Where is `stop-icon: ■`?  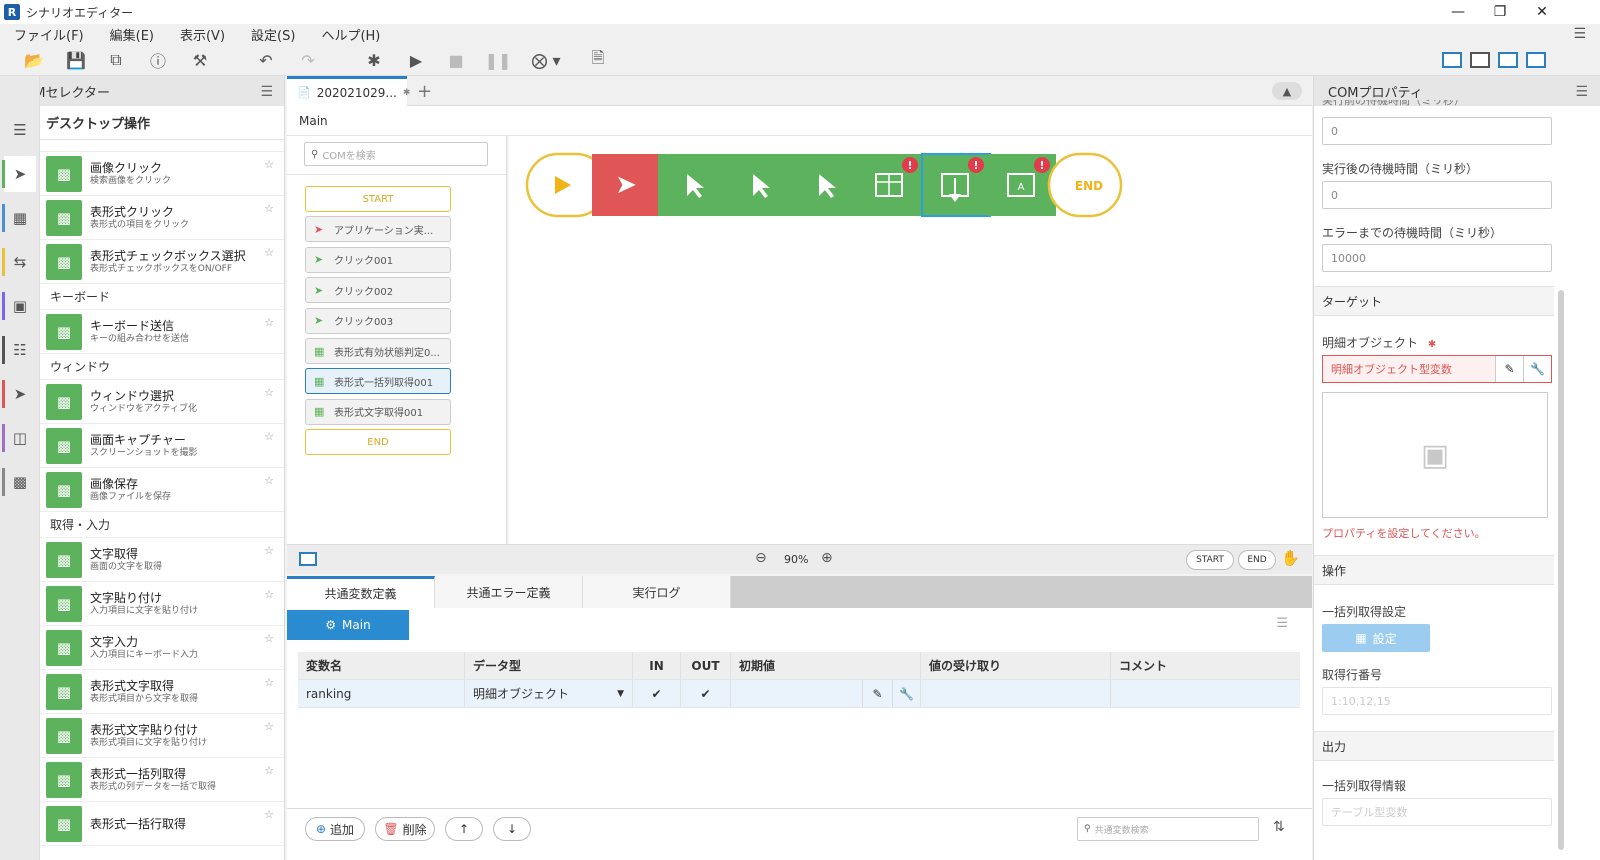 stop-icon: ■ is located at coordinates (456, 60).